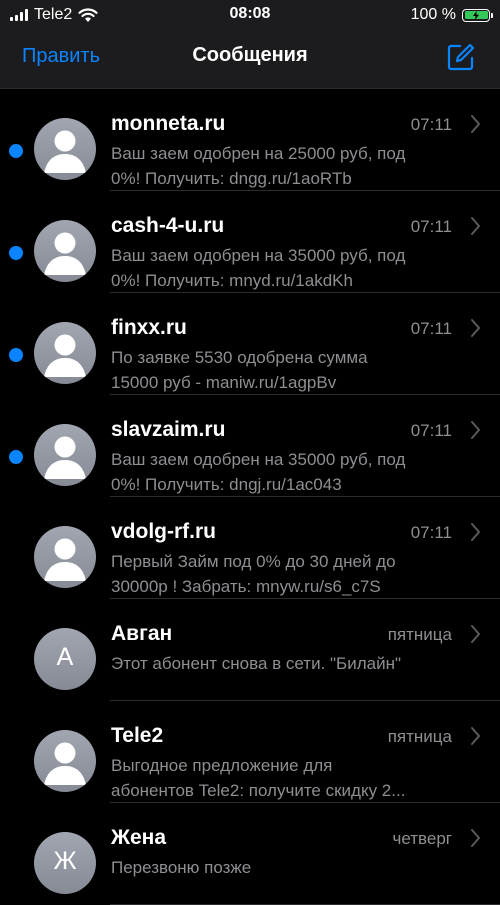 The width and height of the screenshot is (500, 905). I want to click on sender-name: Авган, so click(142, 633).